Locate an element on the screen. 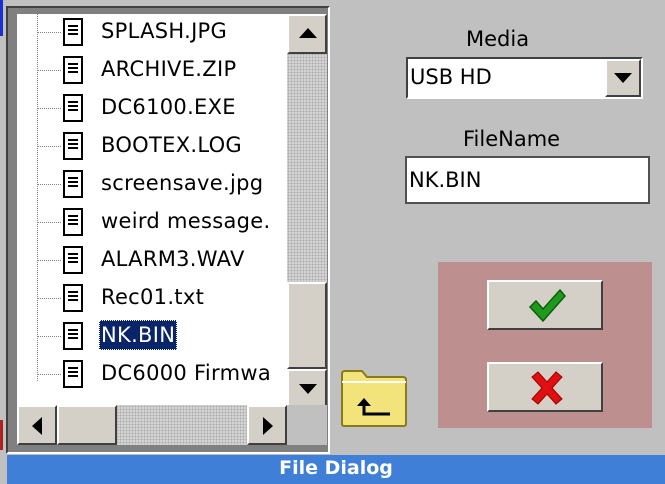 The width and height of the screenshot is (665, 484). file-name: screensave.jpg is located at coordinates (182, 183).